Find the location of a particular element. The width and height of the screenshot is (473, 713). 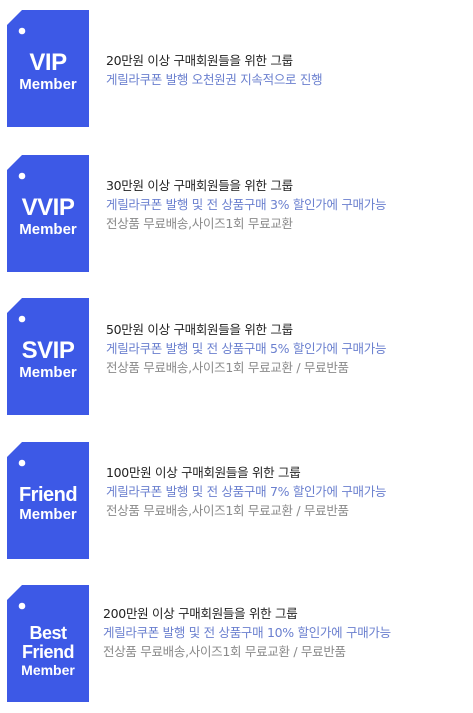

tier-title: 20만원 이상 구매회원들을 위한 그룹 is located at coordinates (199, 60).